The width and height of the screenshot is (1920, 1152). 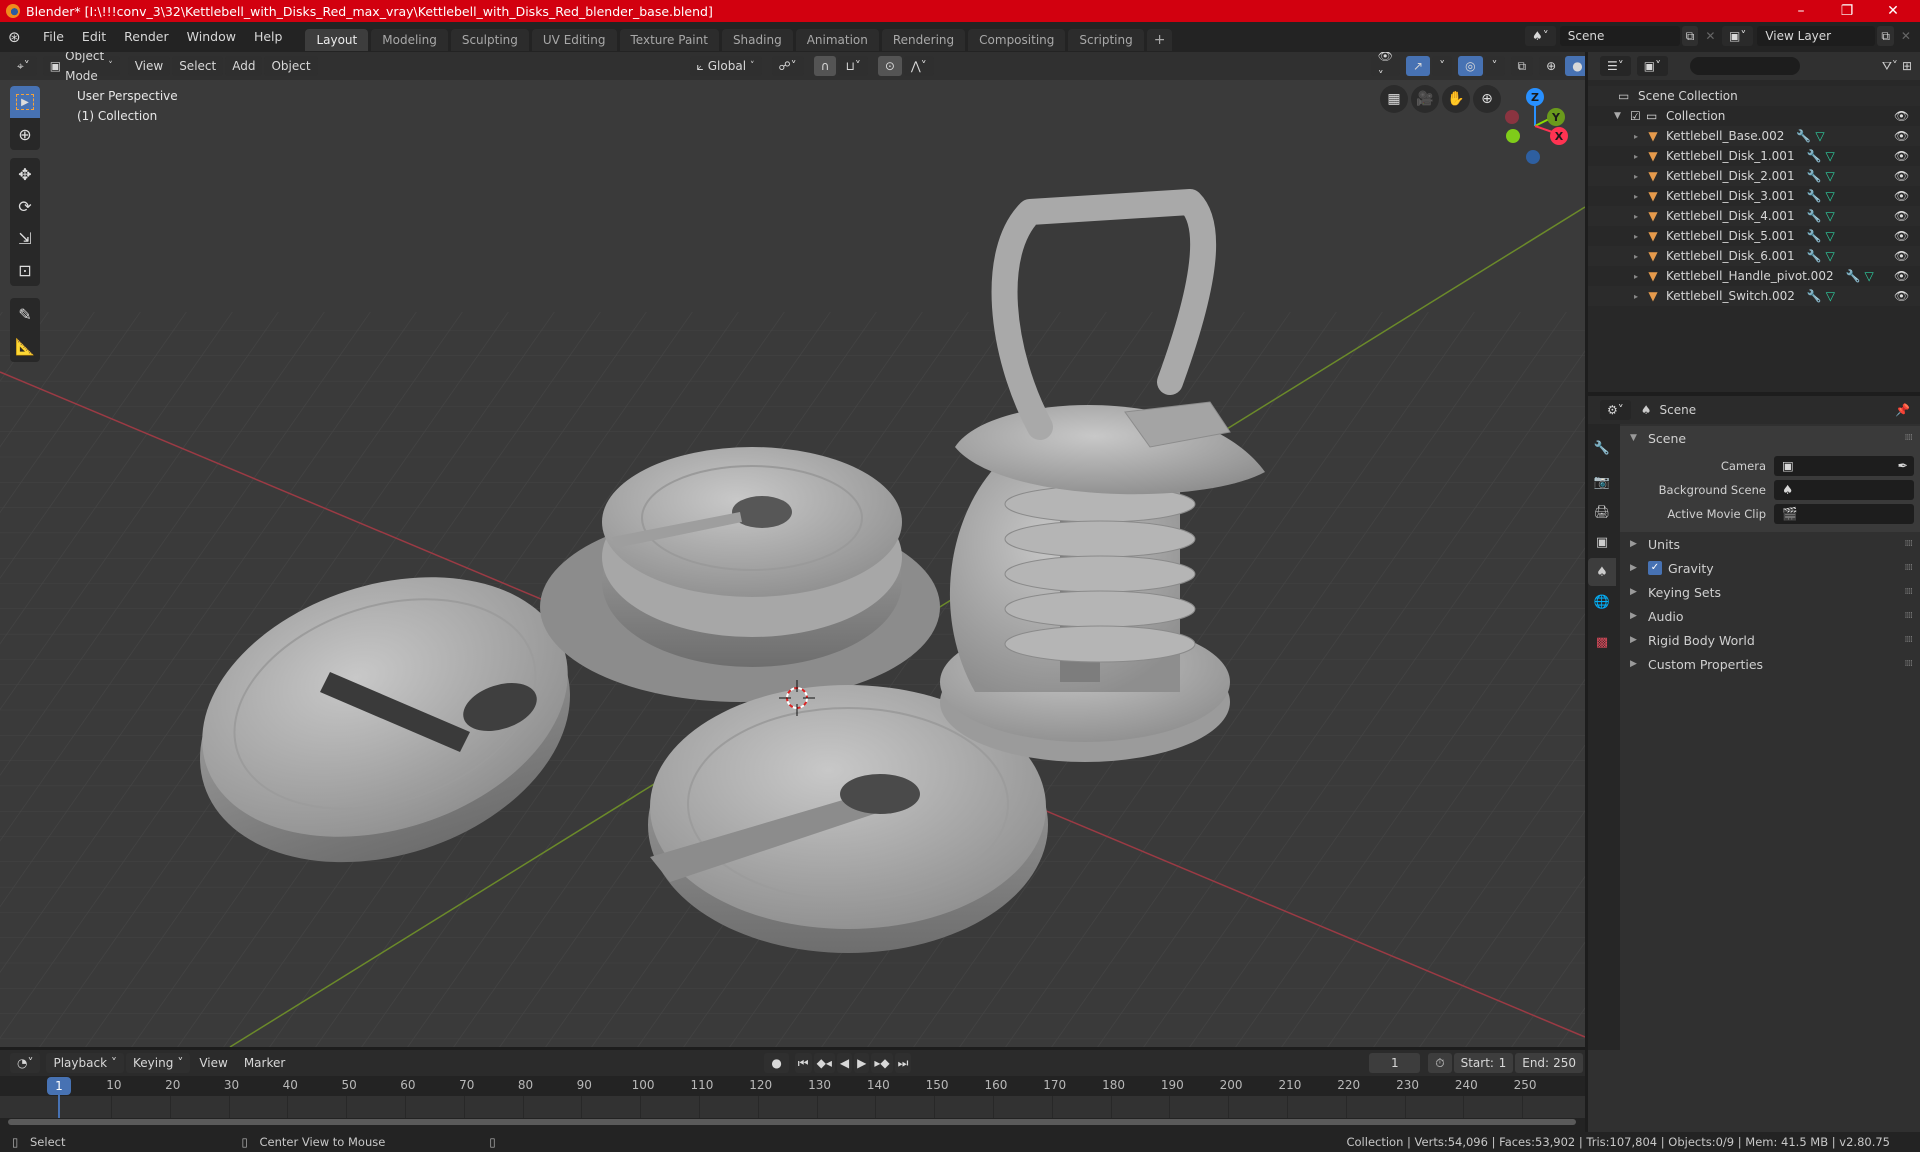 I want to click on editor-type-button: ⌖˅, so click(x=23, y=66).